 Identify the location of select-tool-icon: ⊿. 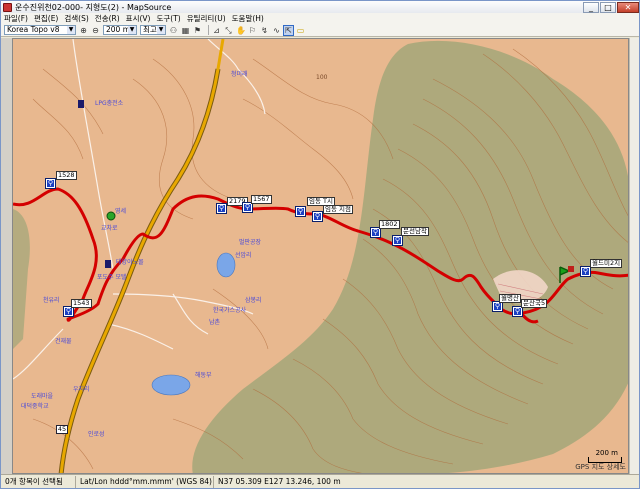
(216, 30).